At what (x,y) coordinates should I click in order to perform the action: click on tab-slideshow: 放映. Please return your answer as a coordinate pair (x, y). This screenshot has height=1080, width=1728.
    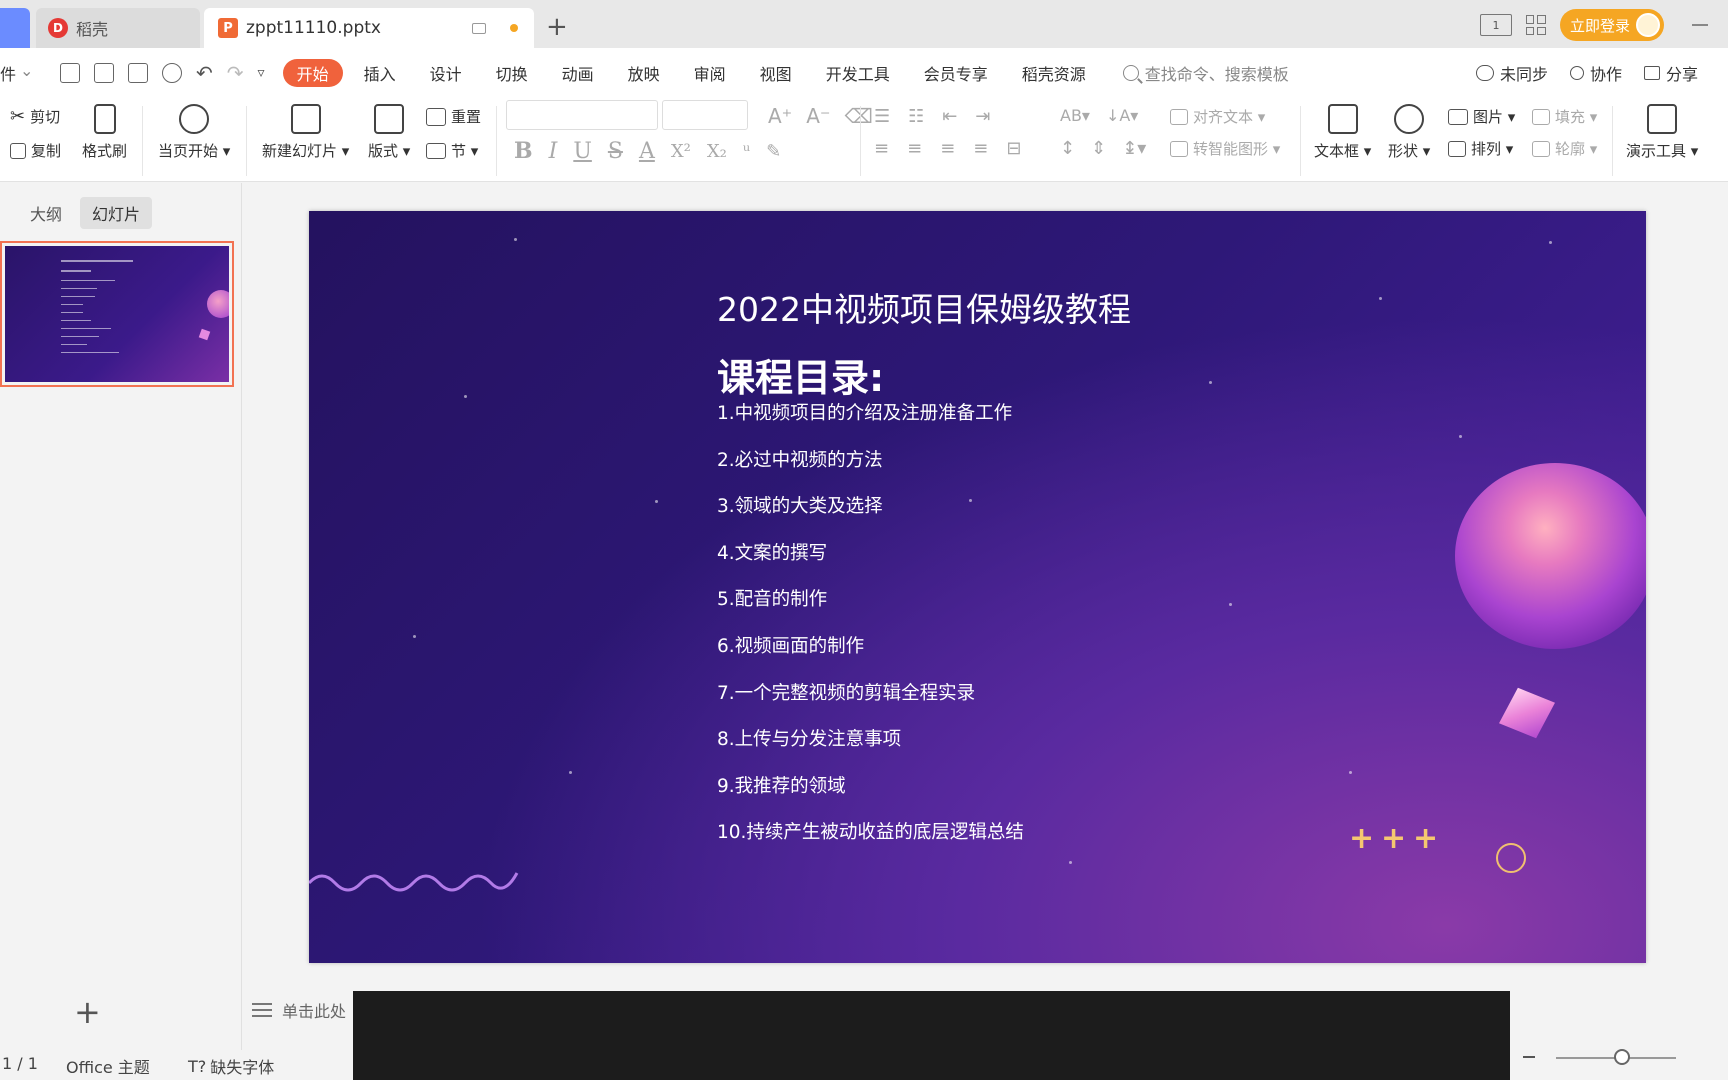
    Looking at the image, I should click on (644, 73).